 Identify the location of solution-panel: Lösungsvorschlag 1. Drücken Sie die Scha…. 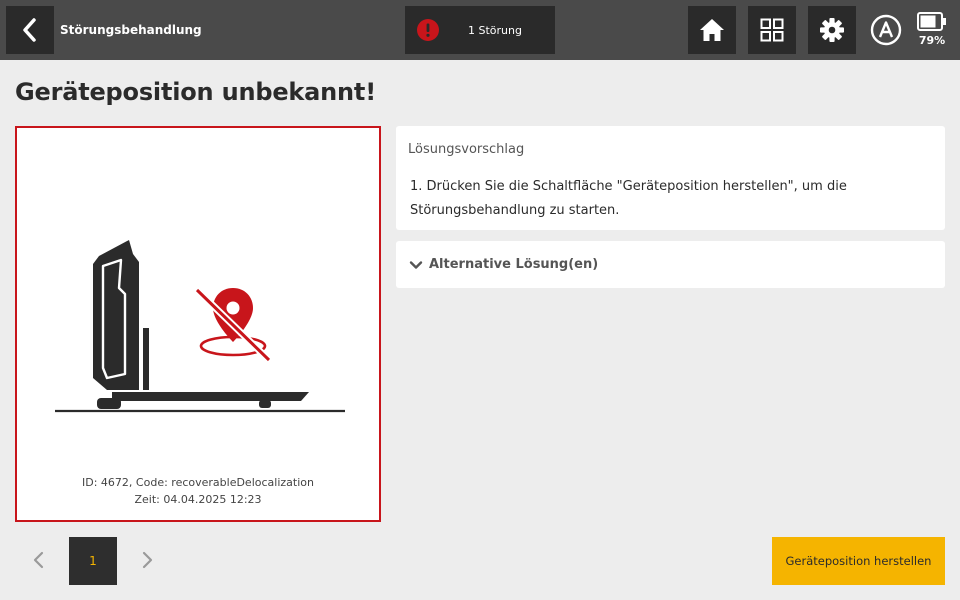
(670, 178).